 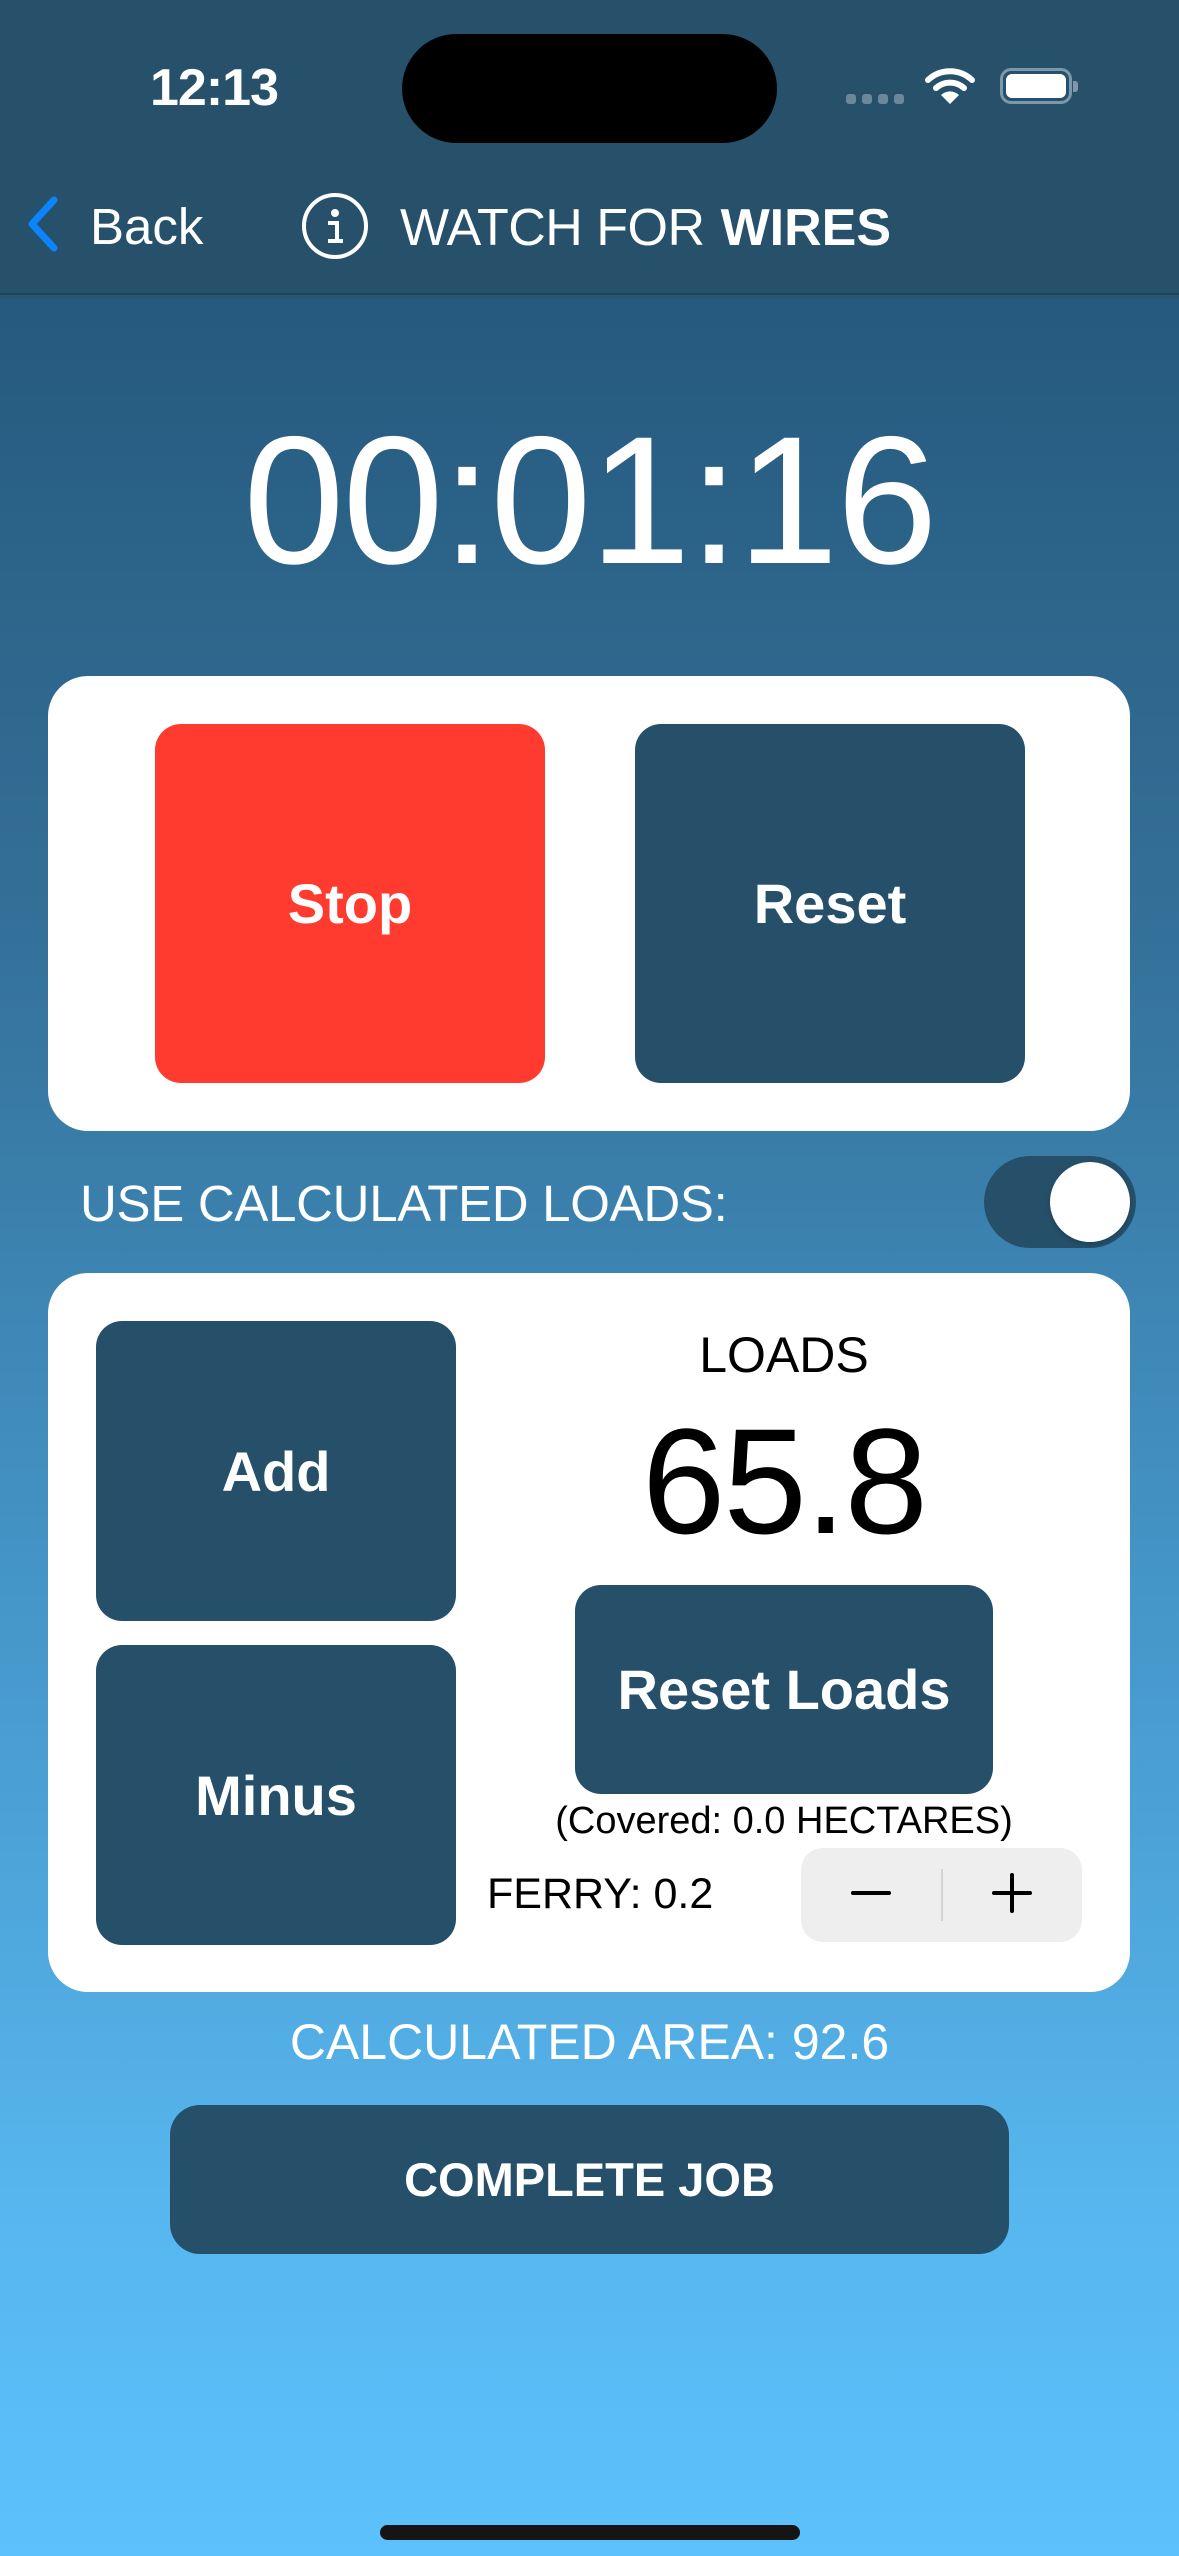 I want to click on plus-icon, so click(x=1012, y=1895).